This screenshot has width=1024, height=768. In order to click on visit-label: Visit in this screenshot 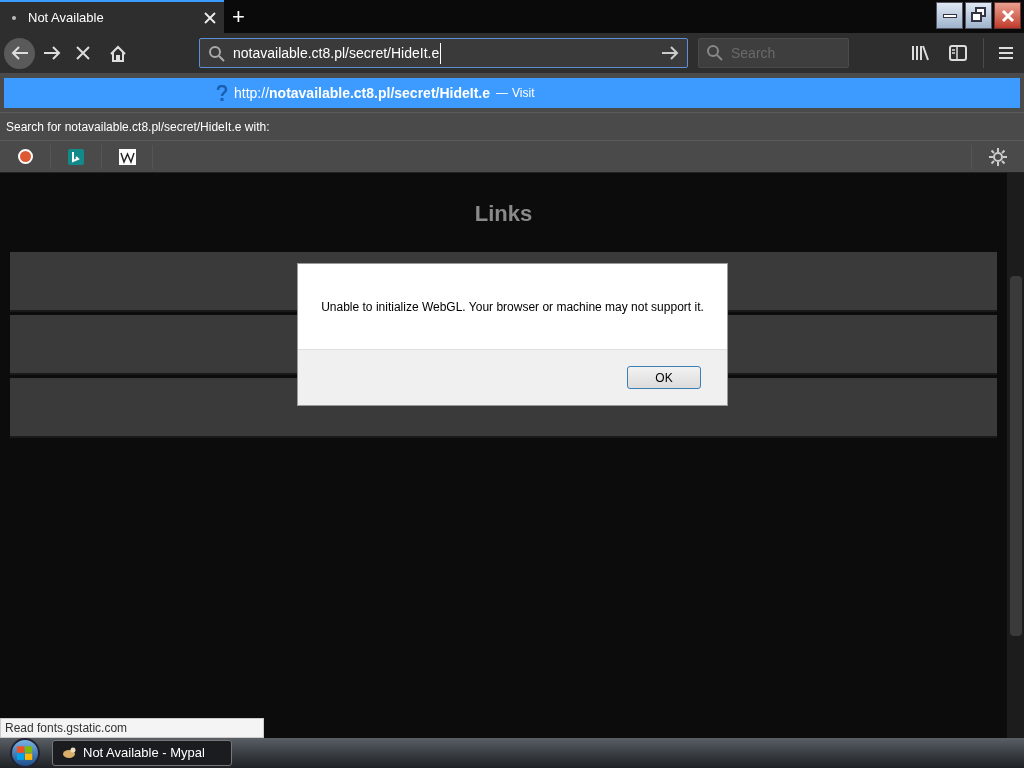, I will do `click(523, 93)`.